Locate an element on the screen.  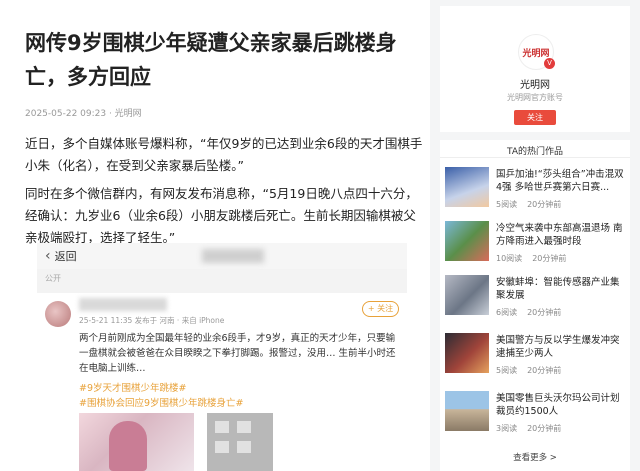
work-reads: 6阅读 is located at coordinates (507, 312).